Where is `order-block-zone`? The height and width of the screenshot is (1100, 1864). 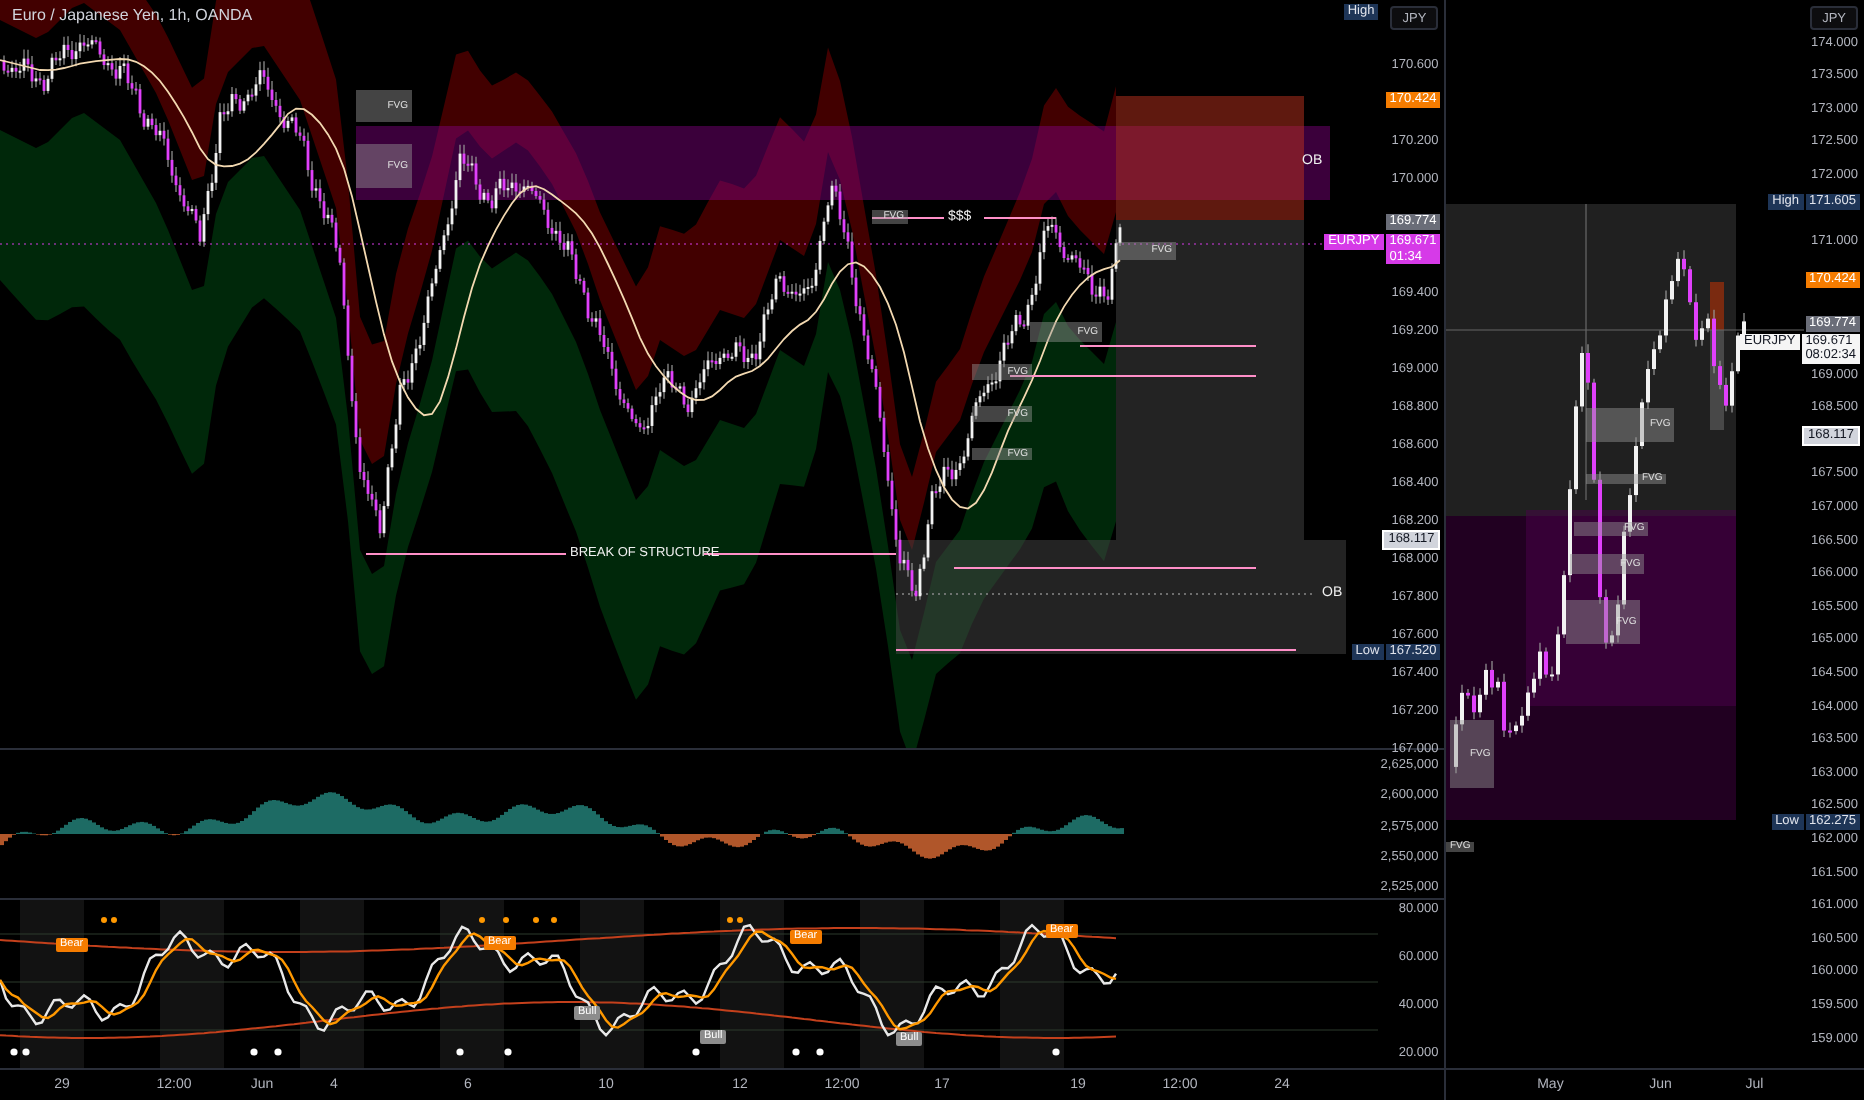
order-block-zone is located at coordinates (1717, 306).